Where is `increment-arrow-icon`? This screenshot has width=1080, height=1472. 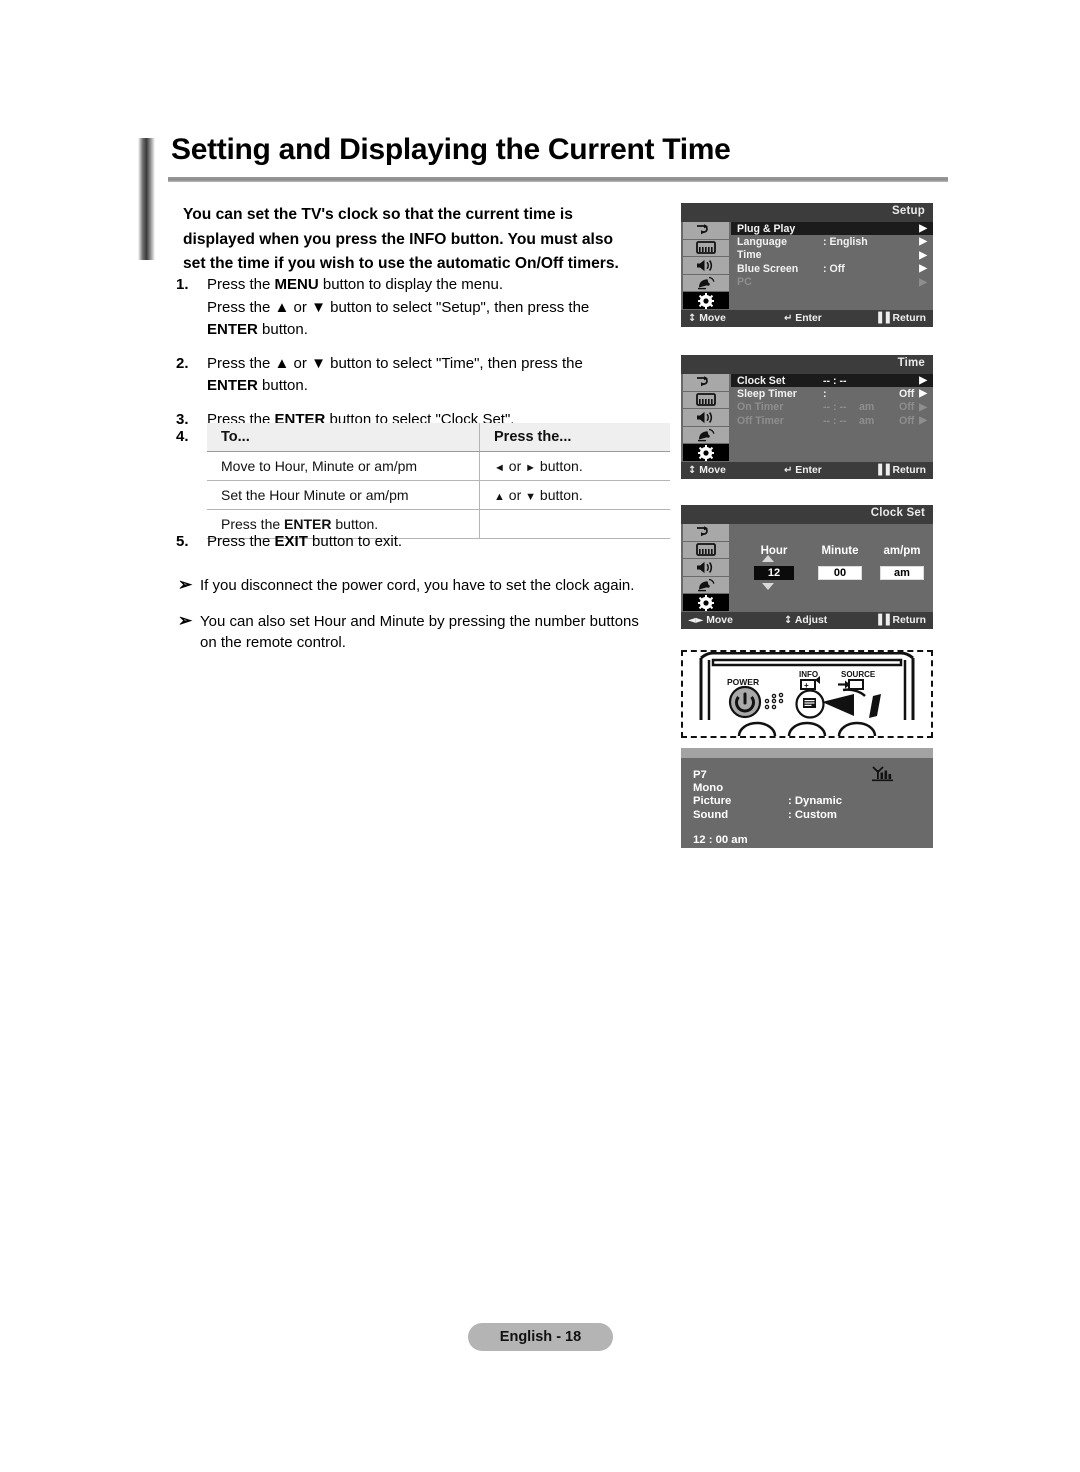 increment-arrow-icon is located at coordinates (768, 558).